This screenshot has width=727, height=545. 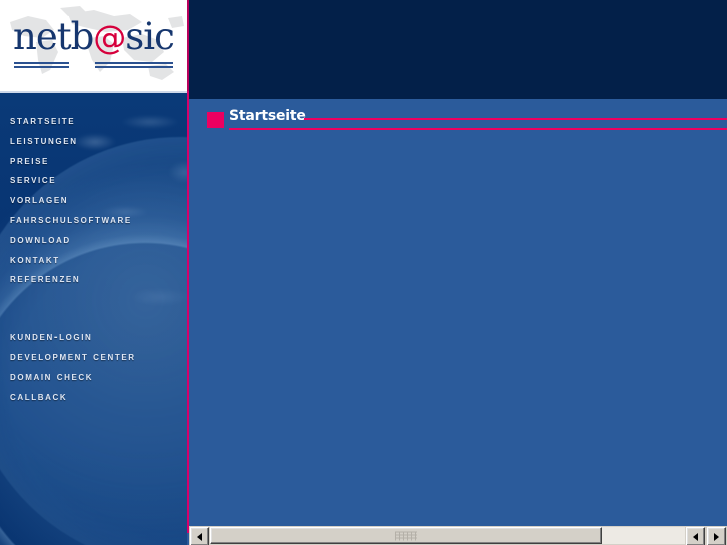 What do you see at coordinates (93, 122) in the screenshot?
I see `sidebar-item-startseite: Startseite` at bounding box center [93, 122].